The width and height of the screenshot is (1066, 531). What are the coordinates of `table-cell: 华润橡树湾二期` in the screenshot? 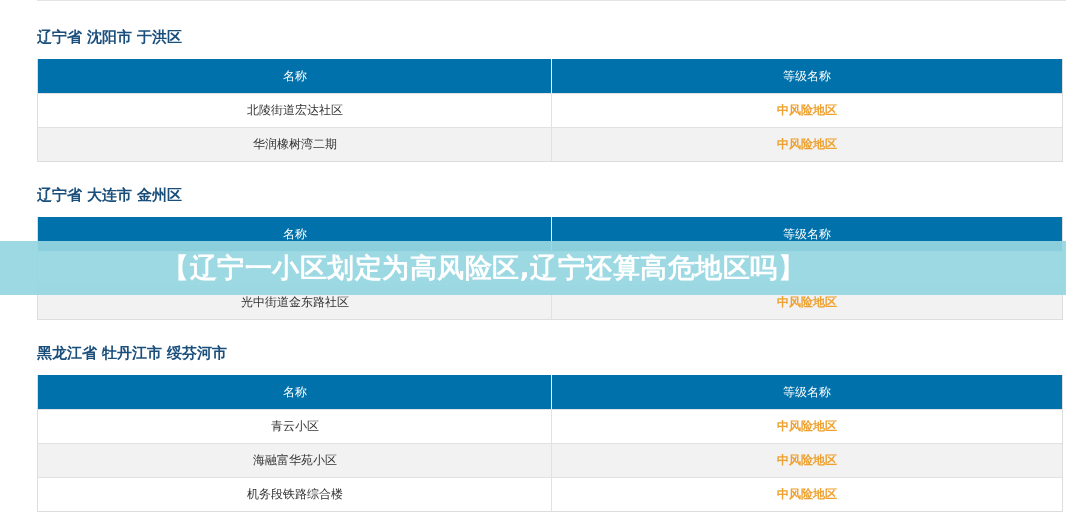 It's located at (294, 144).